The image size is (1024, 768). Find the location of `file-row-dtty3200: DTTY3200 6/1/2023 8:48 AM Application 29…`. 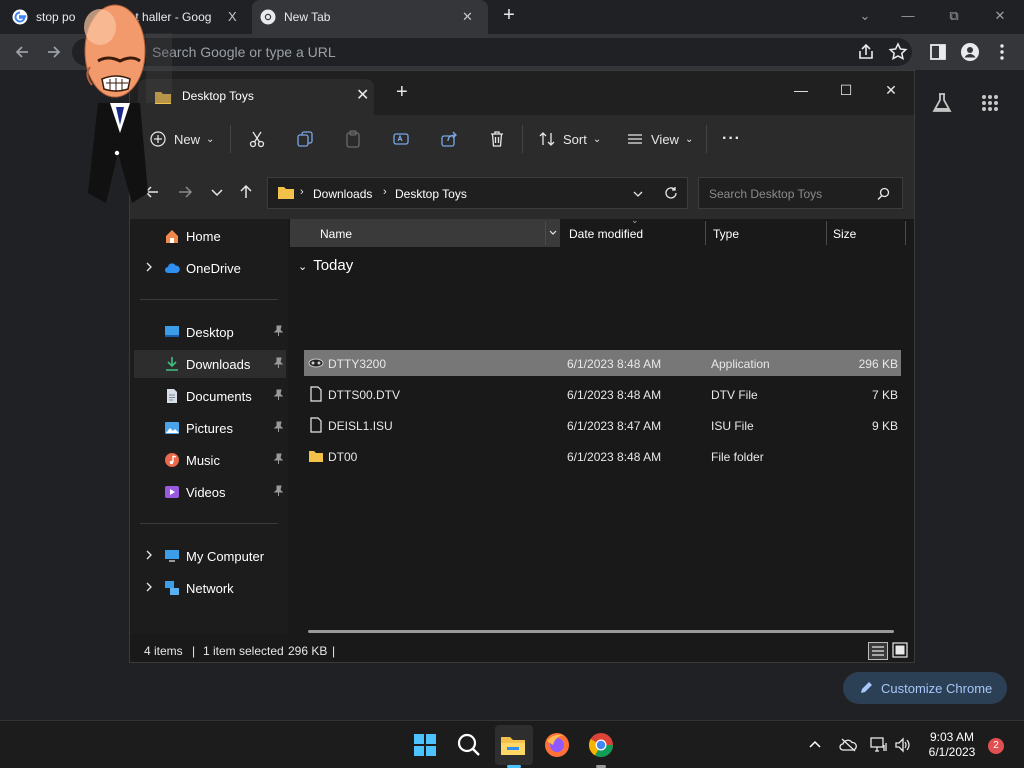

file-row-dtty3200: DTTY3200 6/1/2023 8:48 AM Application 29… is located at coordinates (602, 363).